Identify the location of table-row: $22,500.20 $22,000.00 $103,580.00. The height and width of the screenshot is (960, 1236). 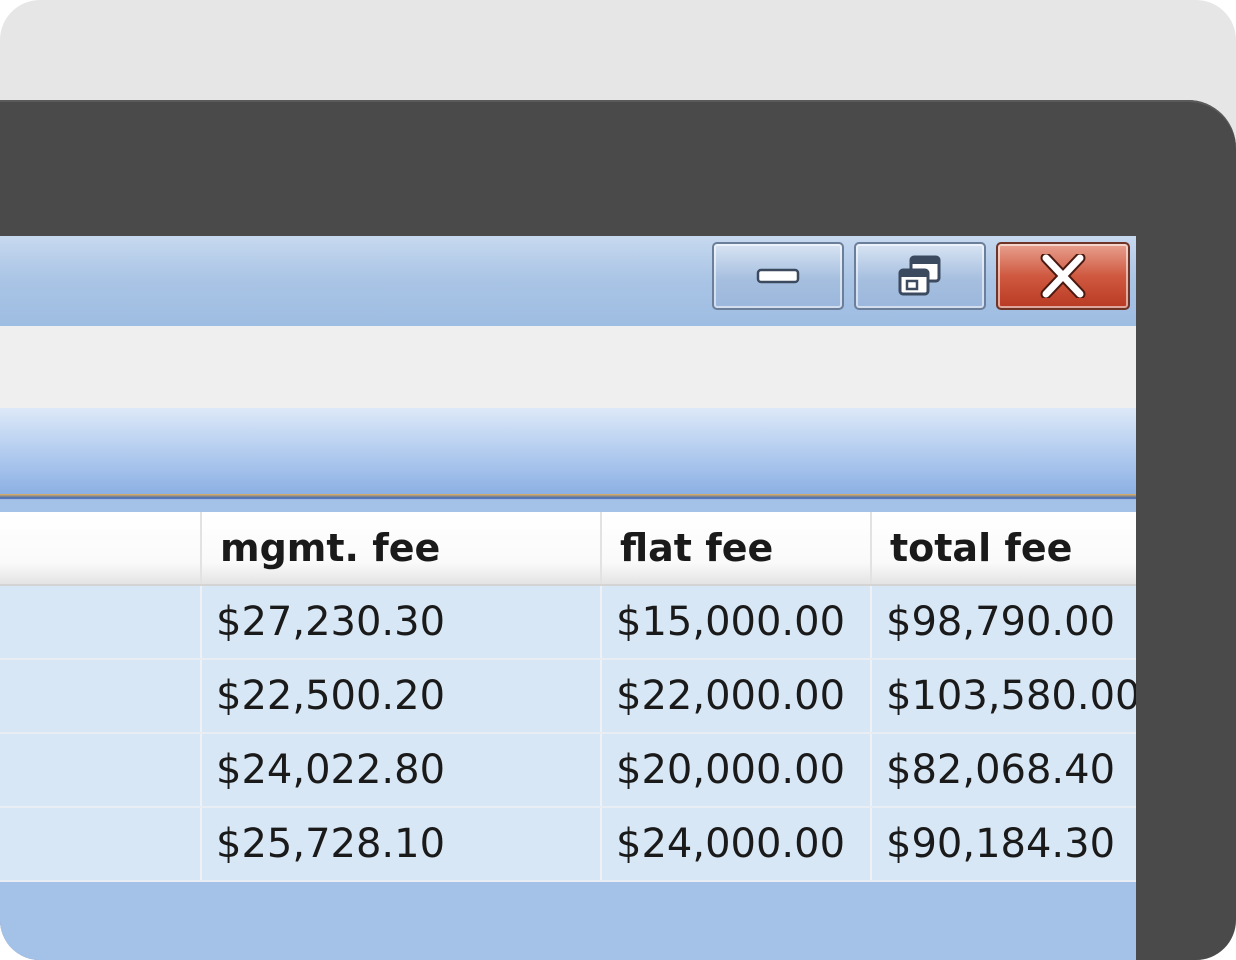
(568, 697).